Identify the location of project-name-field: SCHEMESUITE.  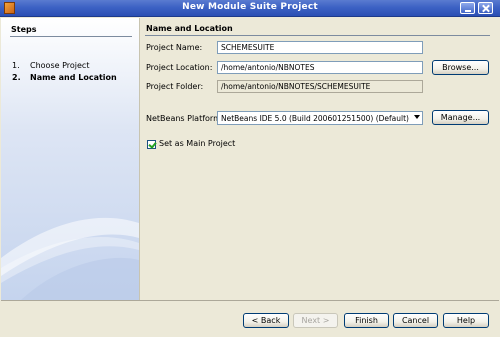
(320, 47).